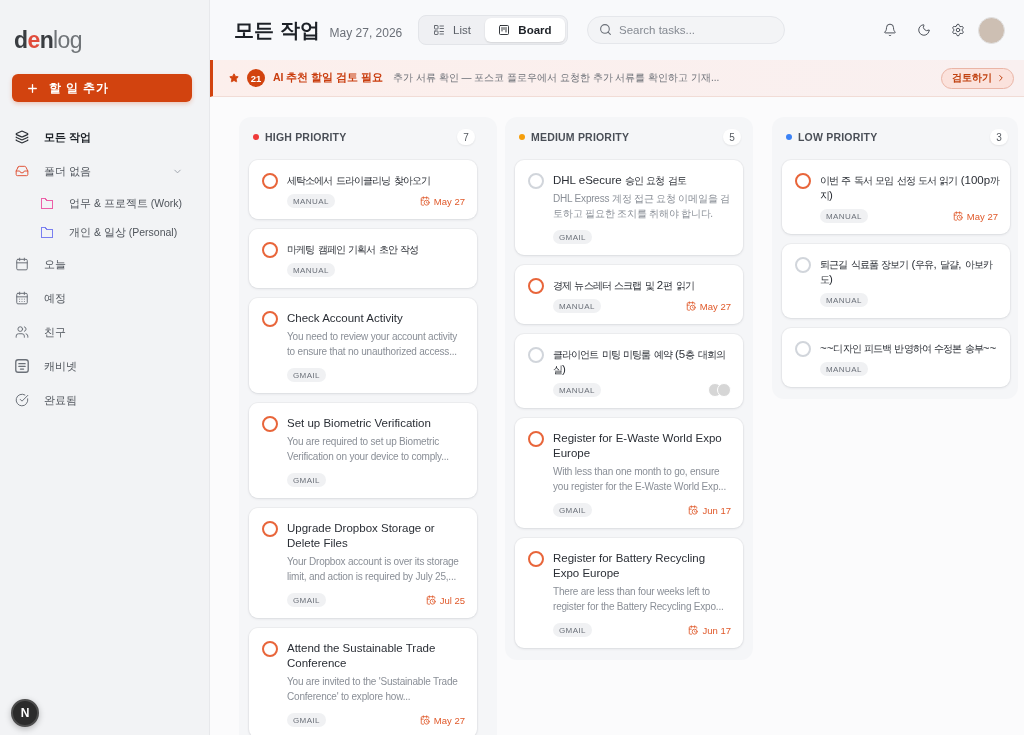 The width and height of the screenshot is (1024, 735). Describe the element at coordinates (909, 348) in the screenshot. I see `task-title: ~~디자인 피드백 반영하여 수정본 송부~~` at that location.